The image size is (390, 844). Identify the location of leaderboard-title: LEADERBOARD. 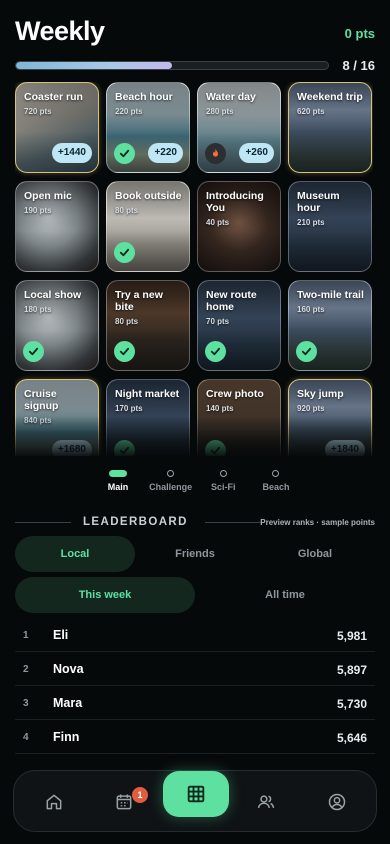
(135, 522).